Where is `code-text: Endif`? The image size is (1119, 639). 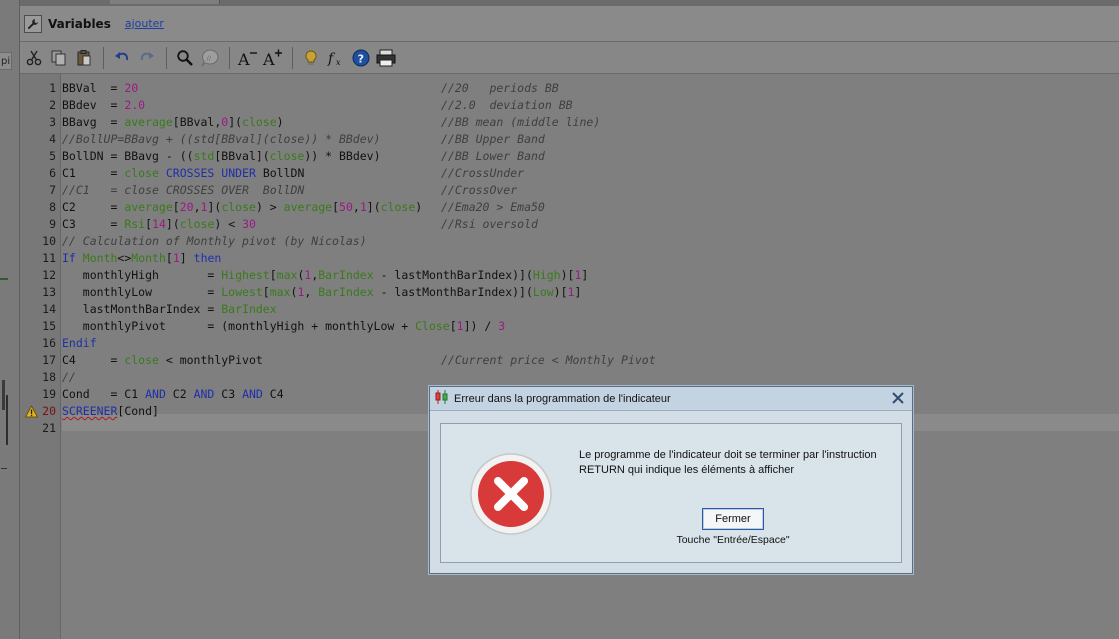
code-text: Endif is located at coordinates (79, 343).